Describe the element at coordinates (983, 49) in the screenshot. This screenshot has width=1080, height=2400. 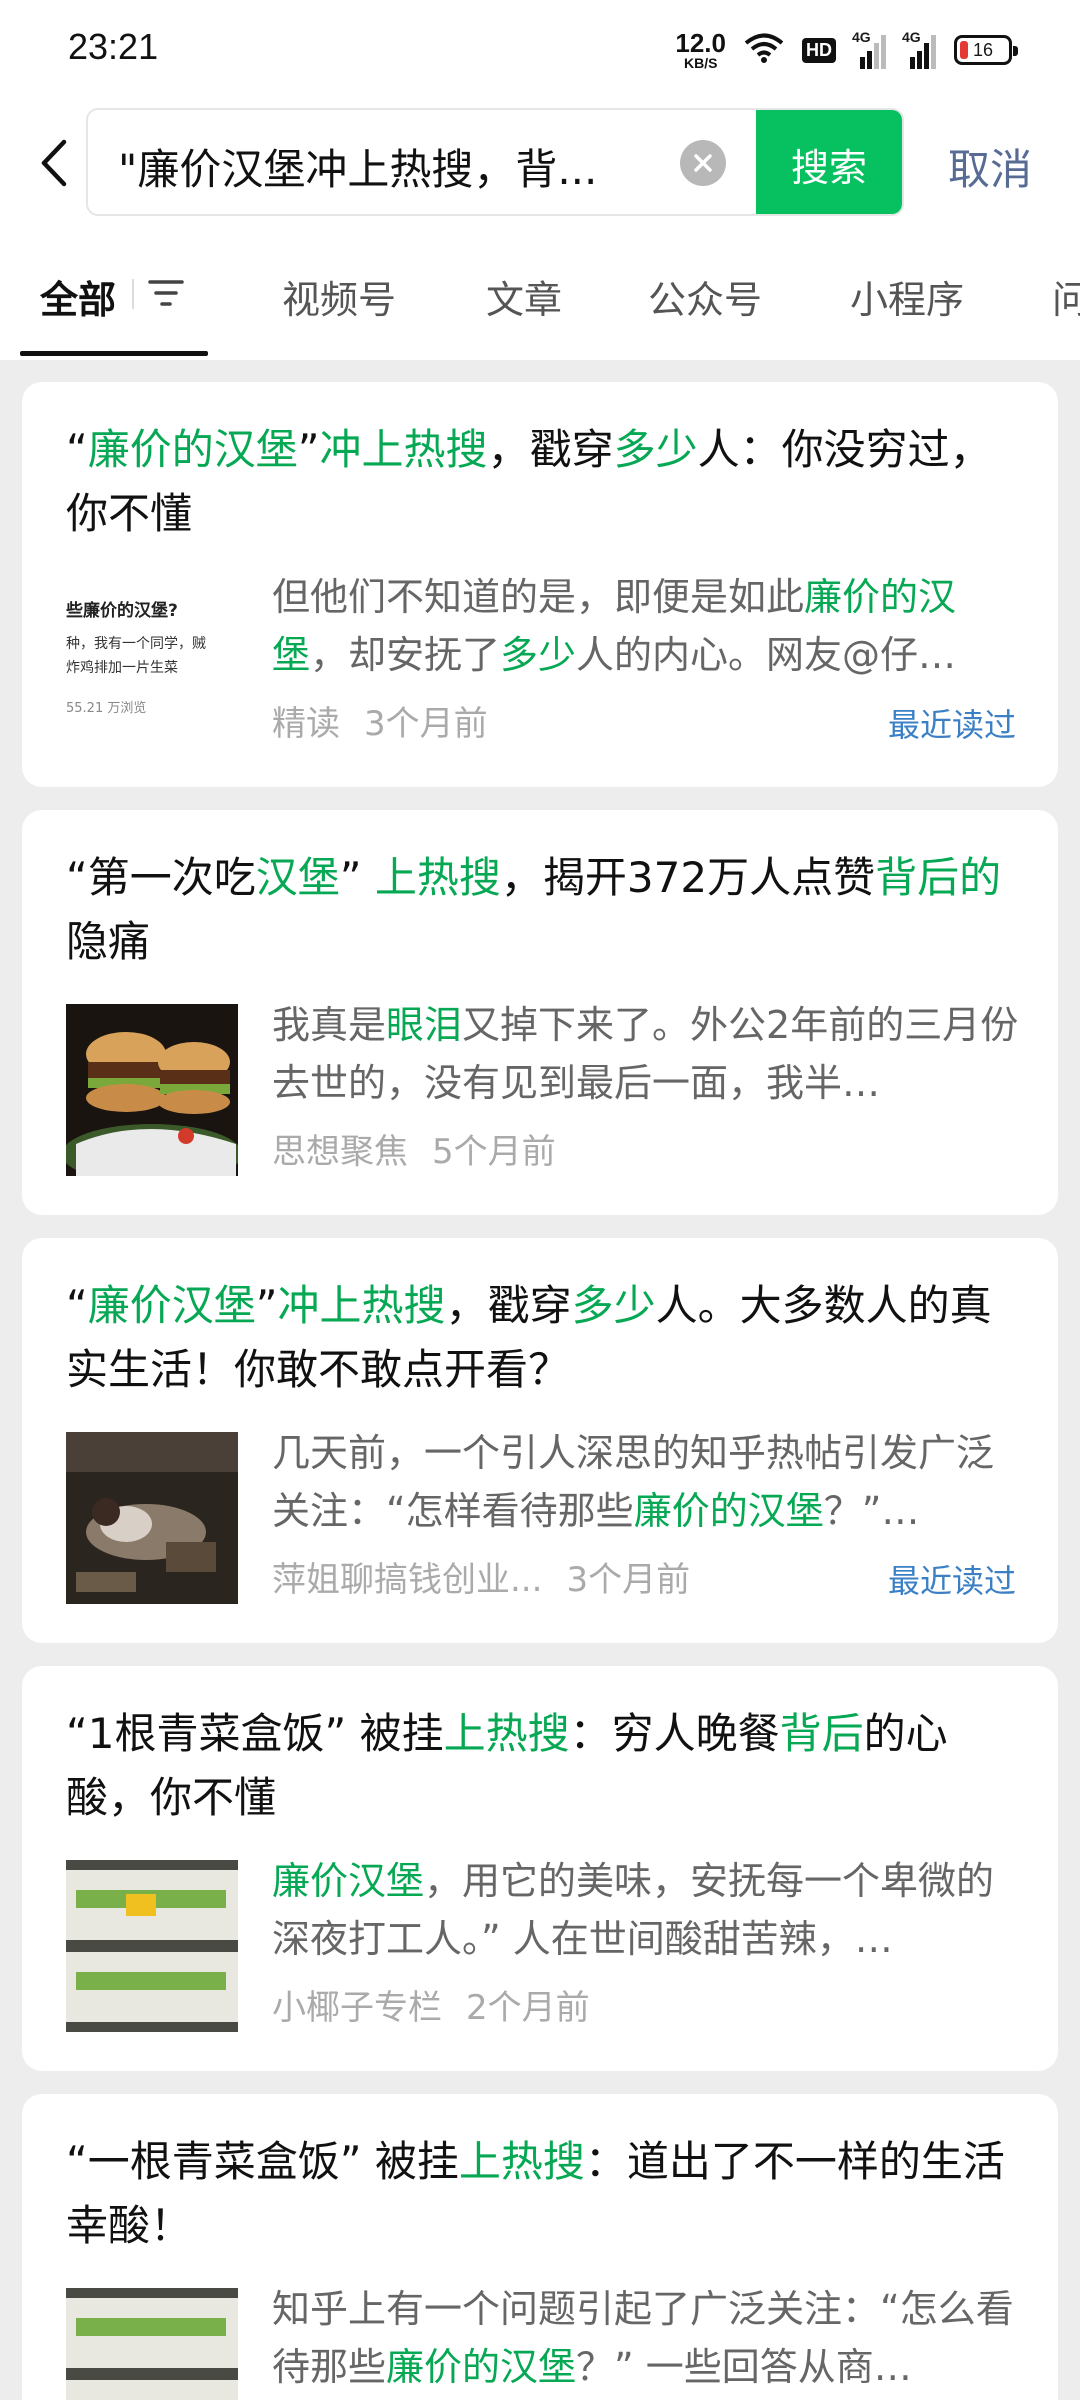
I see `battery-level: 16` at that location.